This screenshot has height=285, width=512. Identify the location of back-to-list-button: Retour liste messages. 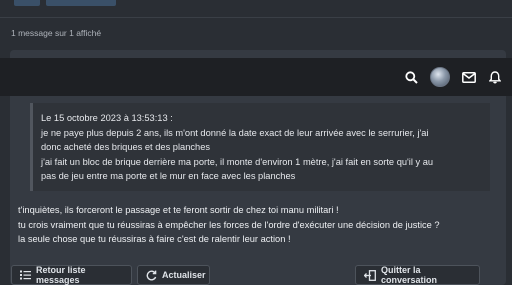
(71, 275).